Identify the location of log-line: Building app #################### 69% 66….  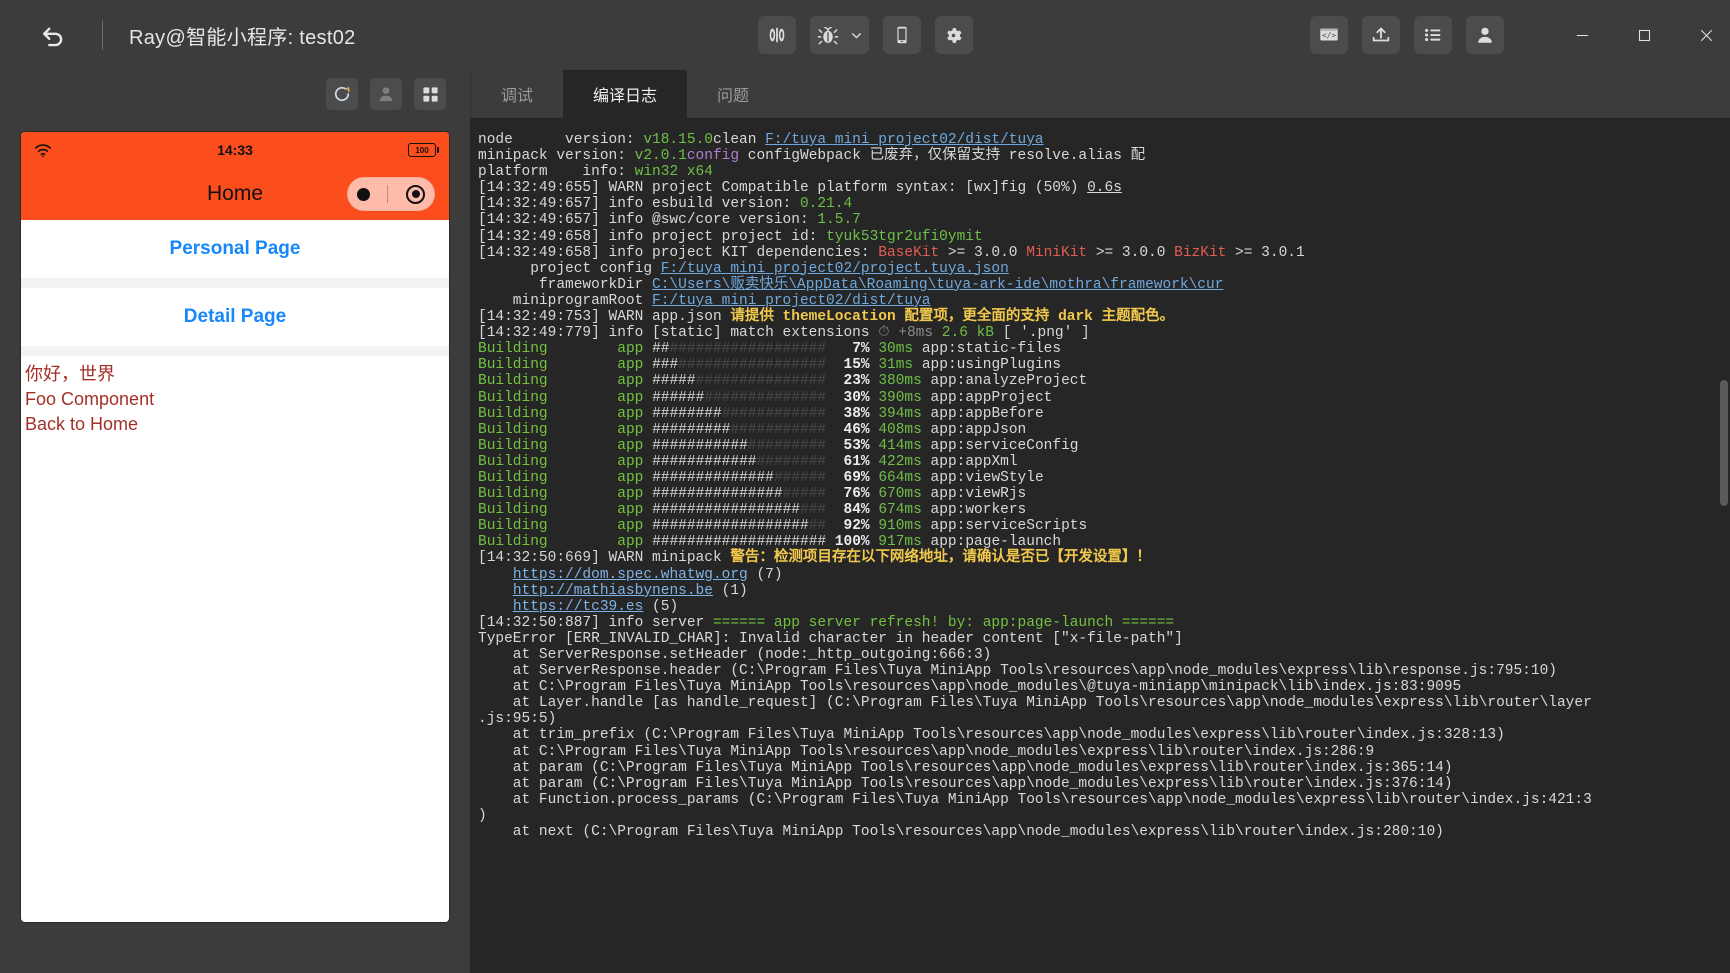
(1094, 478).